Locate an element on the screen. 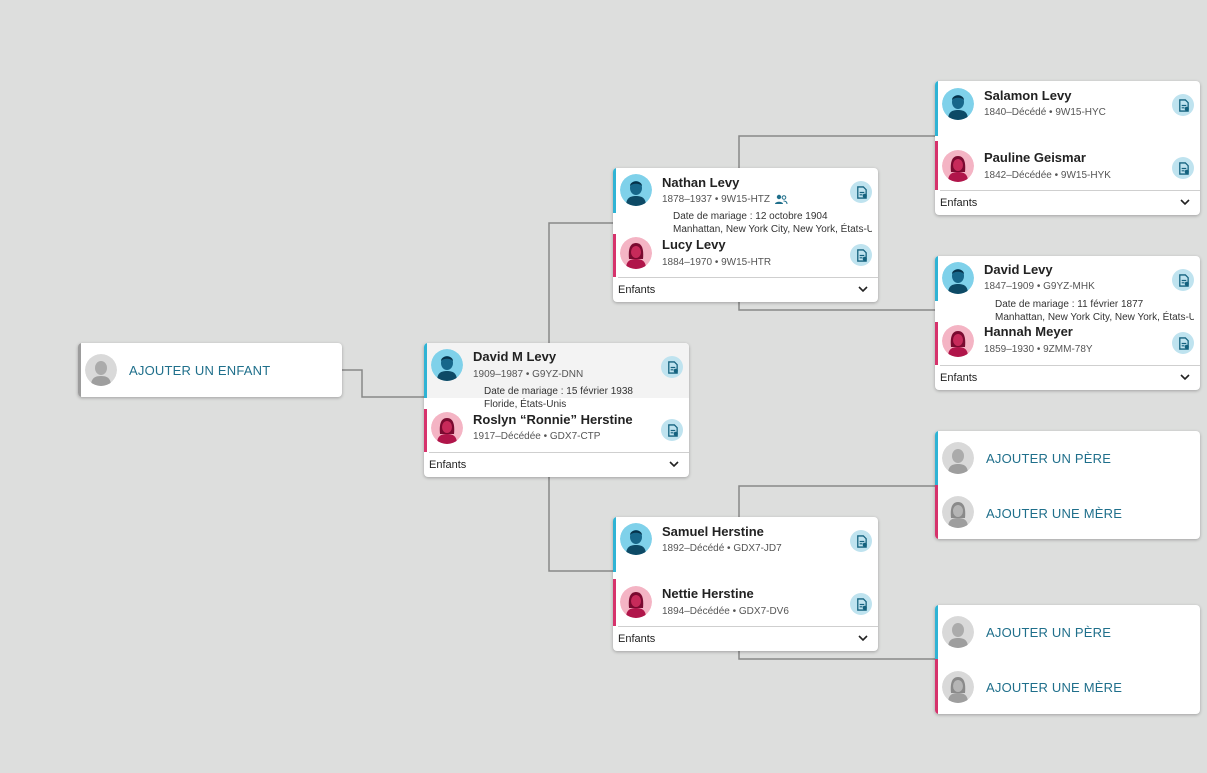 The height and width of the screenshot is (773, 1207). person-name: Salamon Levy is located at coordinates (1027, 95).